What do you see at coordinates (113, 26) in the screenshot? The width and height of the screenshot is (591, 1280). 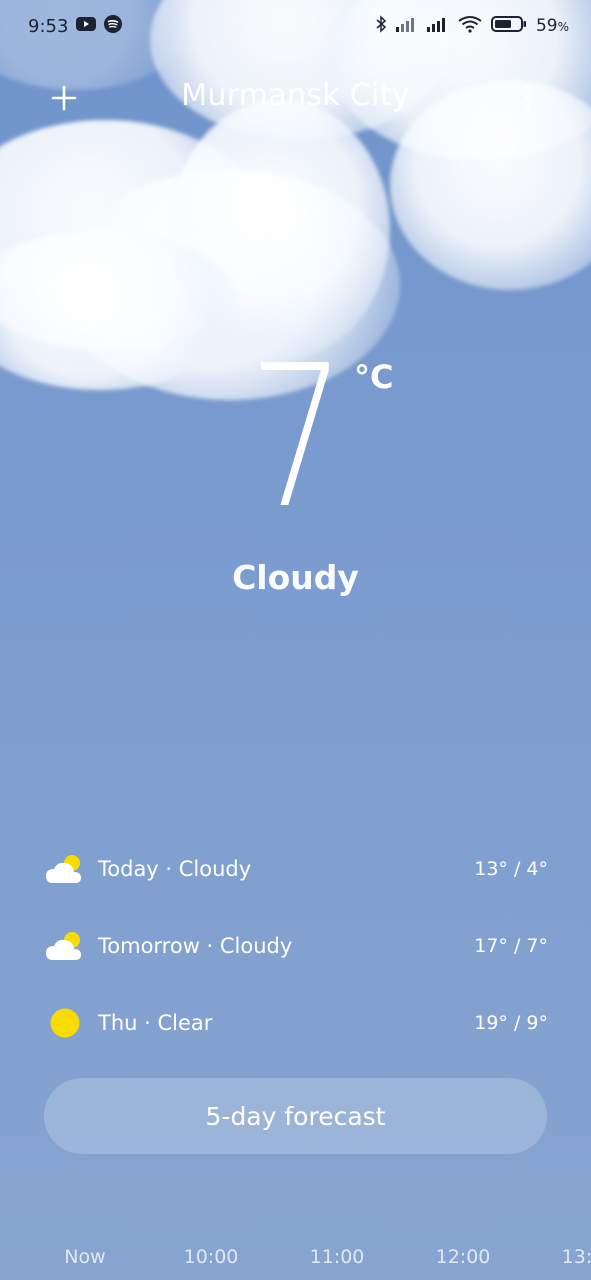 I see `spotify-icon` at bounding box center [113, 26].